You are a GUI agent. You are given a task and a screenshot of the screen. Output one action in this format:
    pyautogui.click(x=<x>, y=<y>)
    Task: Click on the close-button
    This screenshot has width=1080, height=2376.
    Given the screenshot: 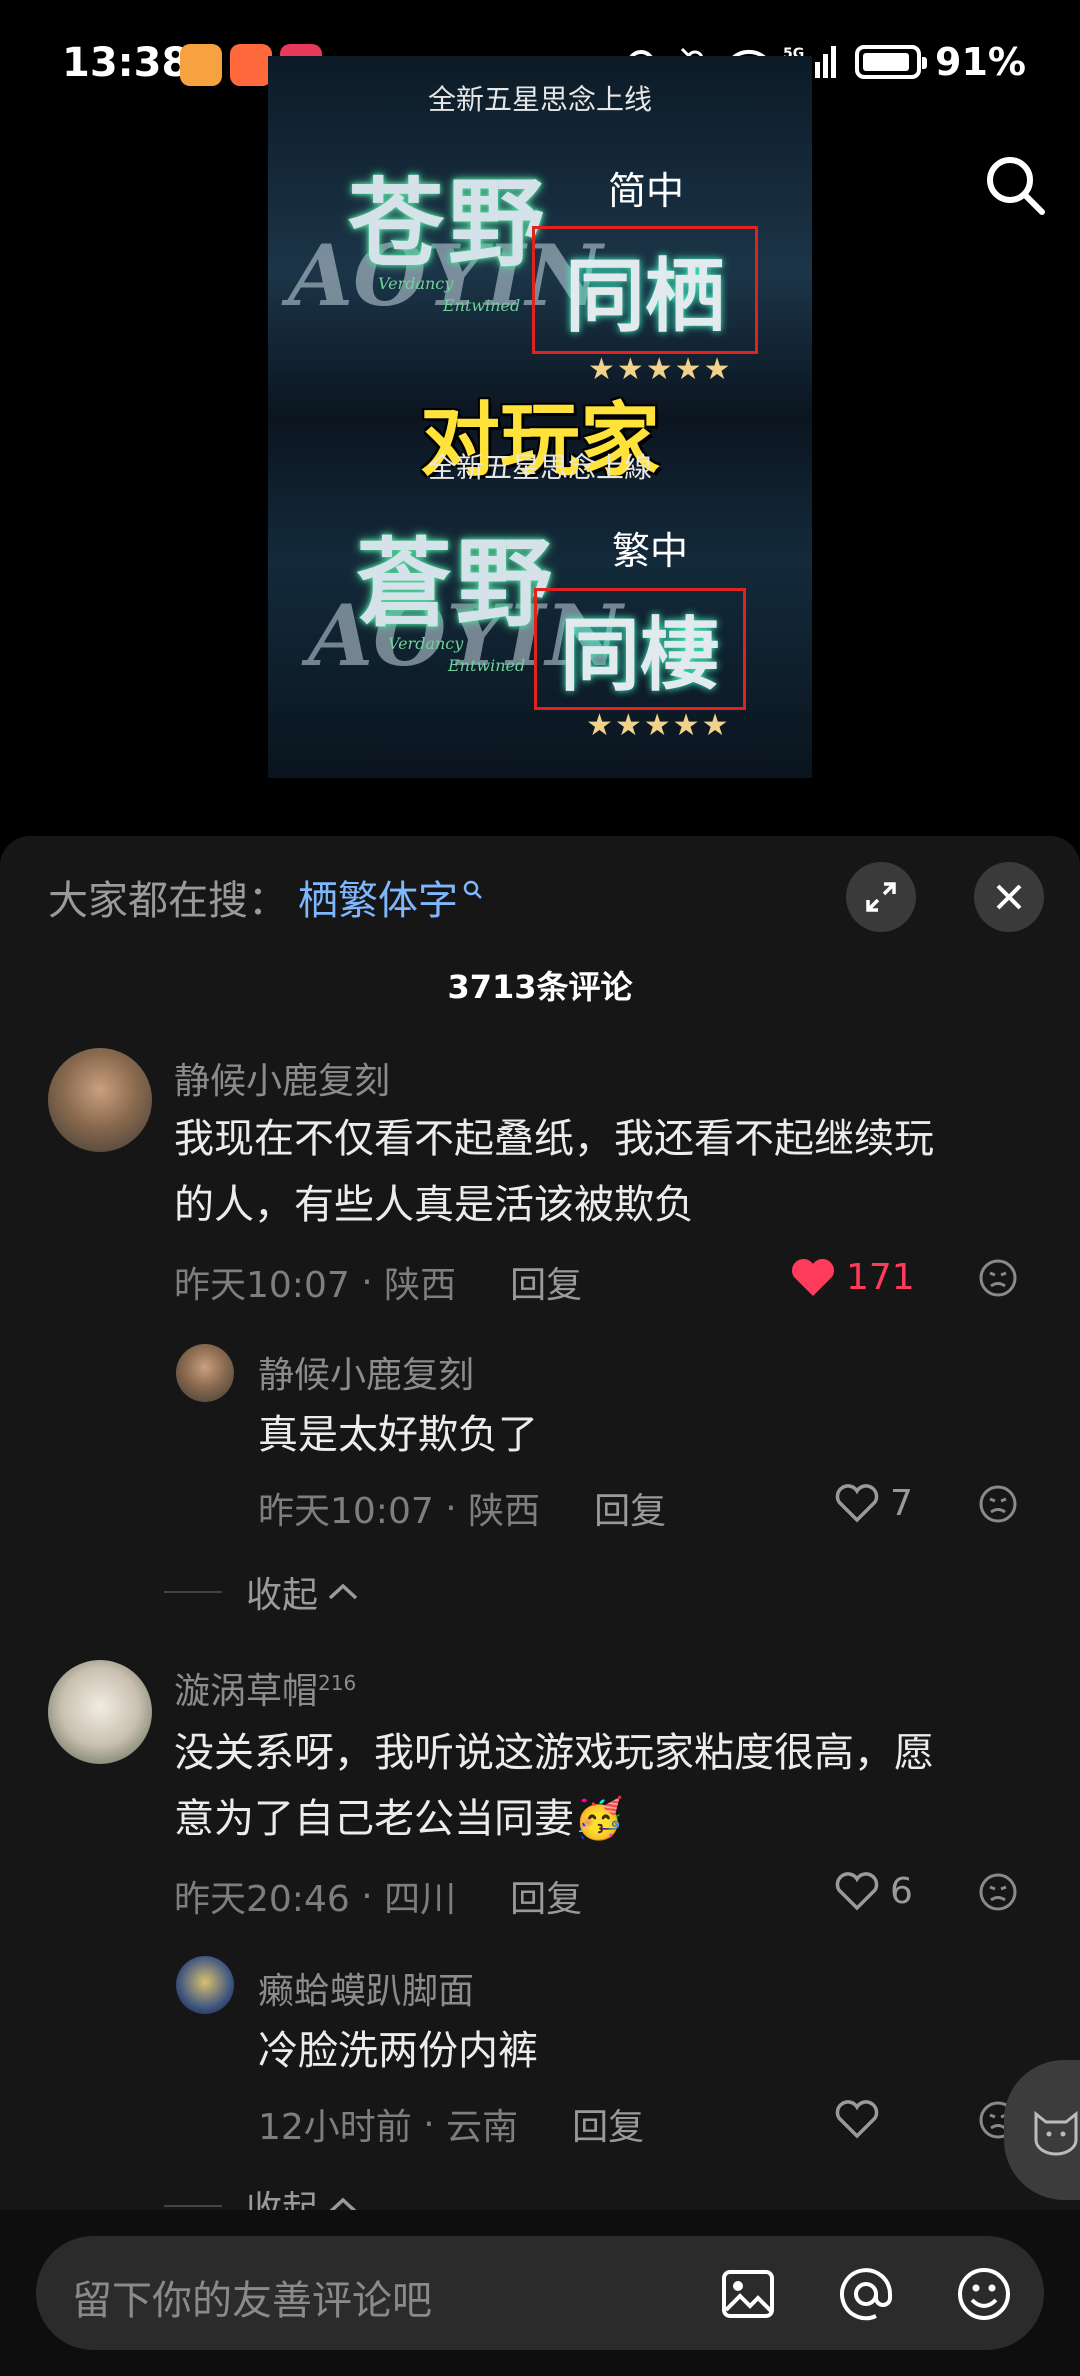 What is the action you would take?
    pyautogui.click(x=1009, y=897)
    